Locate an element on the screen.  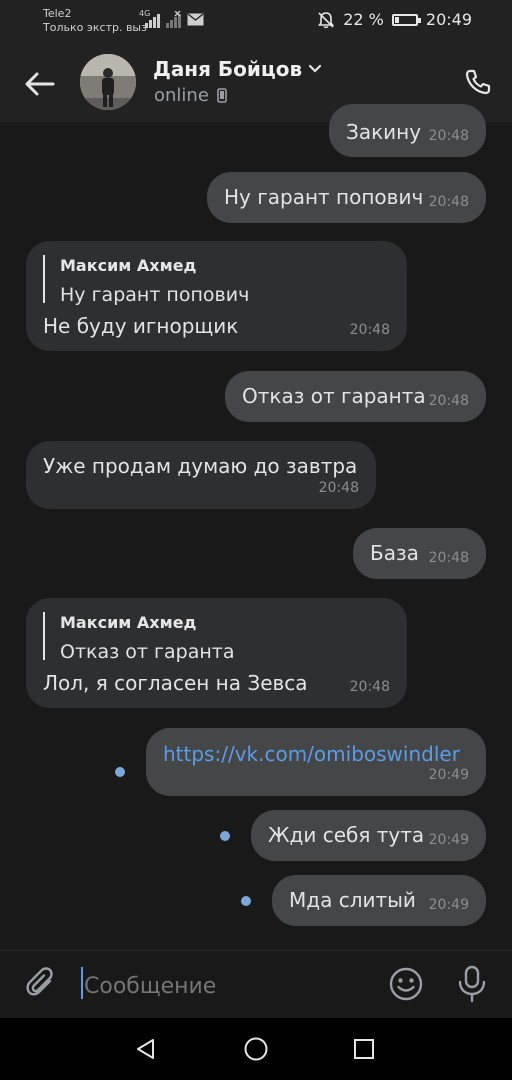
battery-icon is located at coordinates (406, 19).